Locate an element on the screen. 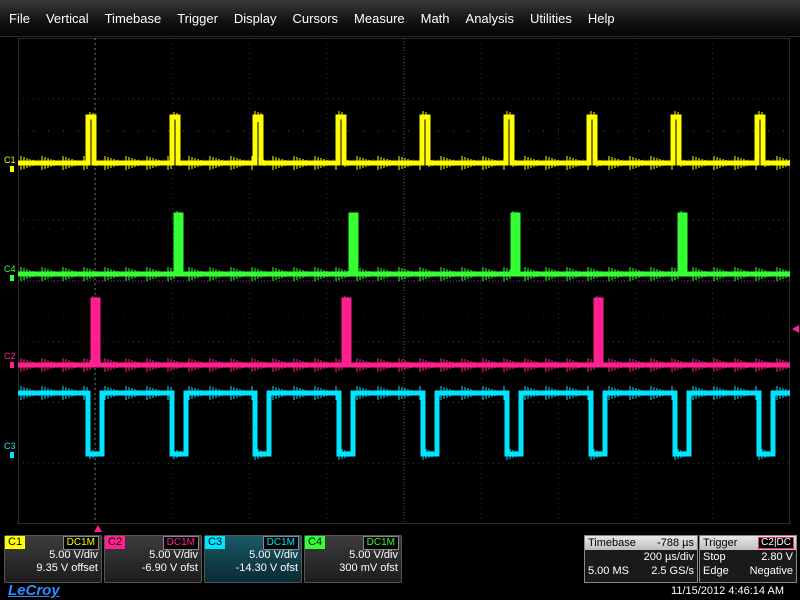  sample-count: 5.00 MS is located at coordinates (608, 571).